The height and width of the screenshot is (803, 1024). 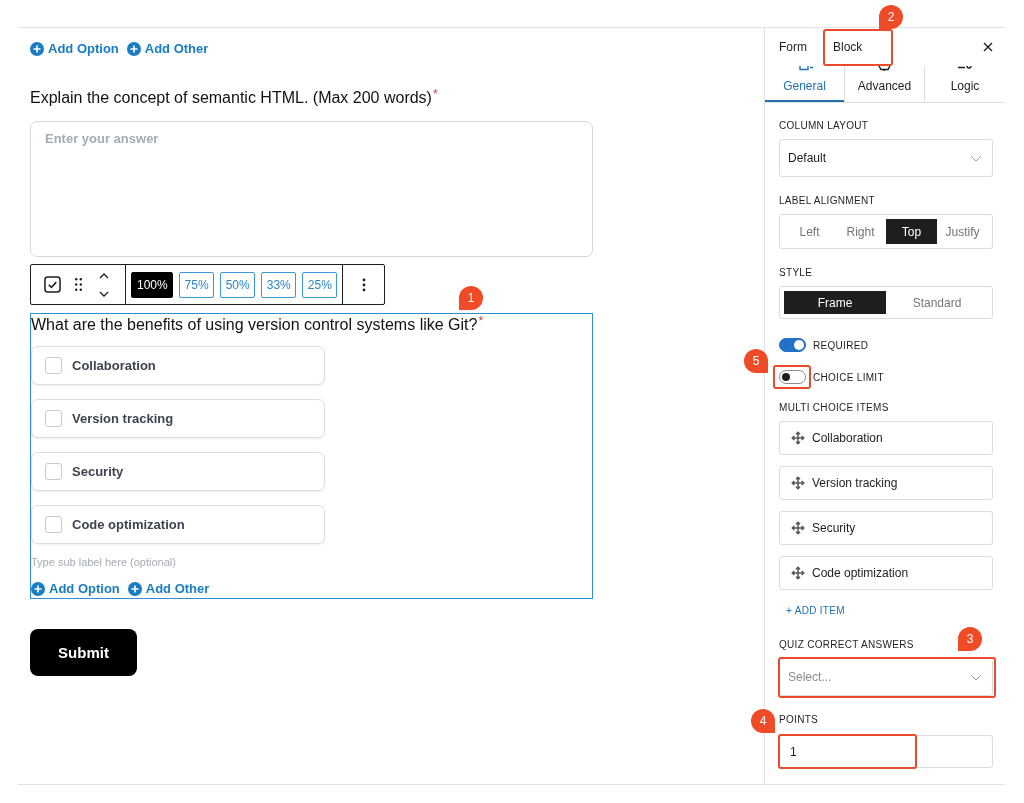 What do you see at coordinates (841, 345) in the screenshot?
I see `toggle-label: REQUIRED` at bounding box center [841, 345].